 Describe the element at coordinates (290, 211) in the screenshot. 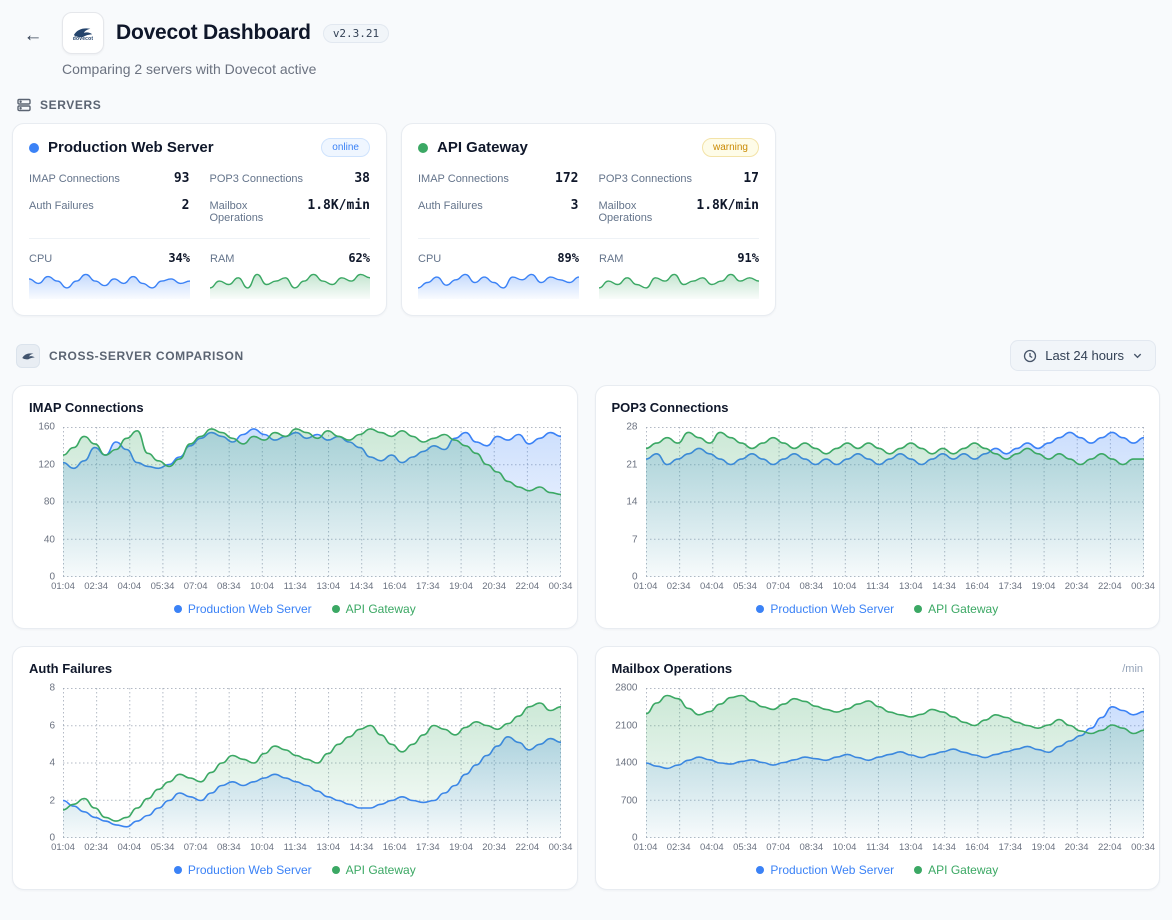

I see `stat-mailbox-operations: Mailbox Operations 1.8K/min` at that location.